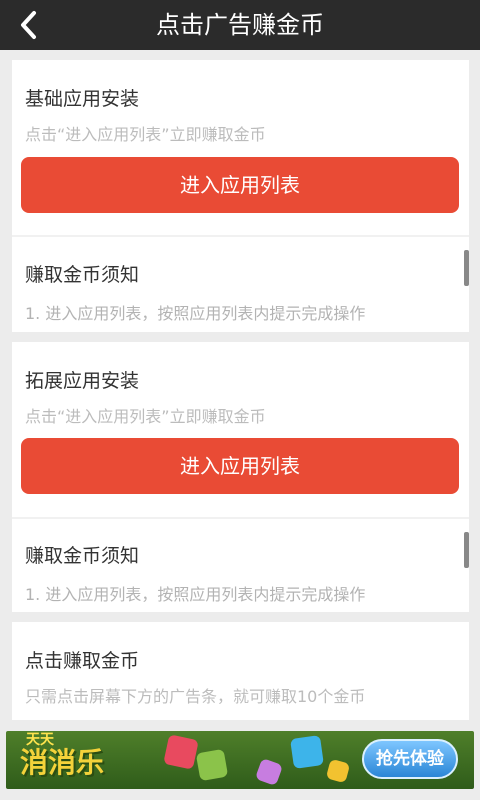 This screenshot has height=800, width=480. What do you see at coordinates (62, 762) in the screenshot?
I see `banner-game-title: 消消乐` at bounding box center [62, 762].